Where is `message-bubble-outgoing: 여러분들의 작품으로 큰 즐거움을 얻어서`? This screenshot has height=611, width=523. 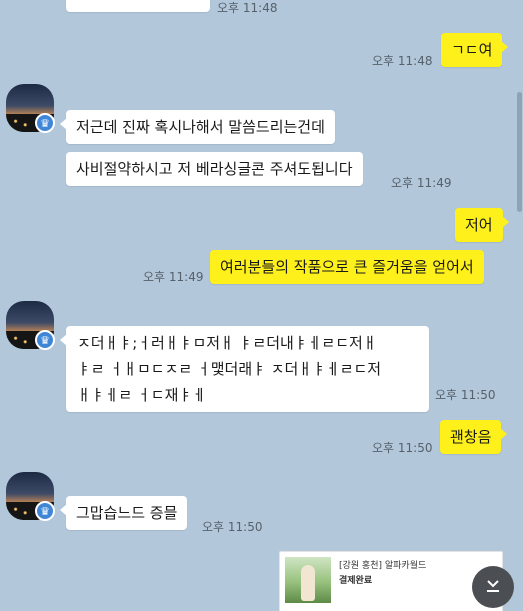
message-bubble-outgoing: 여러분들의 작품으로 큰 즐거움을 얻어서 is located at coordinates (347, 267).